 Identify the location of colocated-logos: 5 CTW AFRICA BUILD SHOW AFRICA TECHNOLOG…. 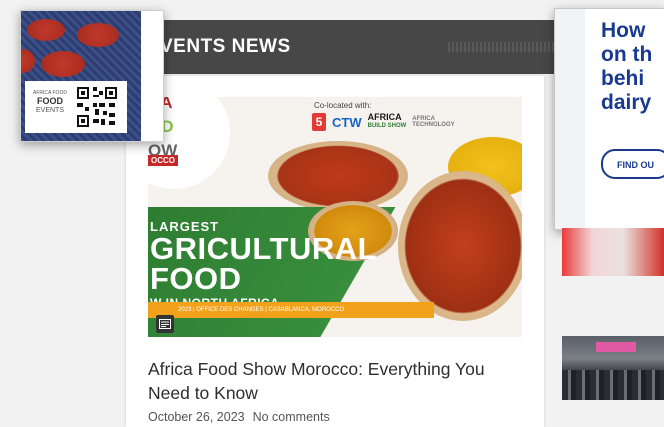
(383, 122).